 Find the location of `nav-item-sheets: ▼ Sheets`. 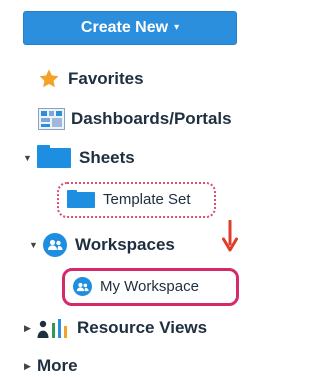

nav-item-sheets: ▼ Sheets is located at coordinates (78, 156).